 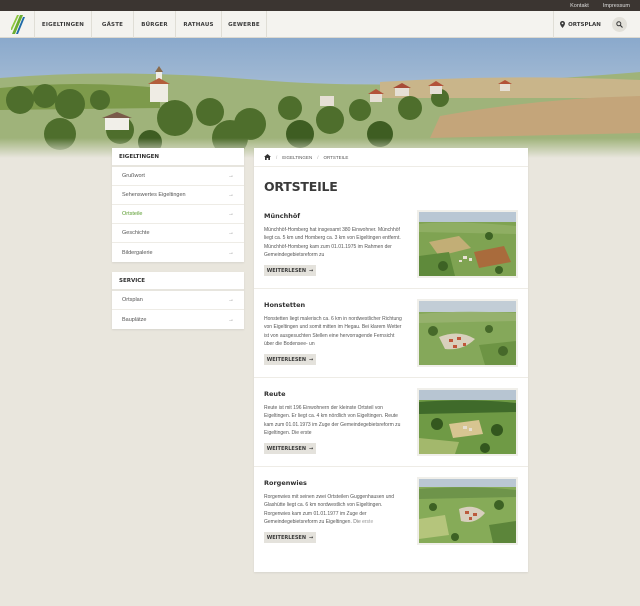 I want to click on entry-title: Rorgenwies, so click(x=285, y=483).